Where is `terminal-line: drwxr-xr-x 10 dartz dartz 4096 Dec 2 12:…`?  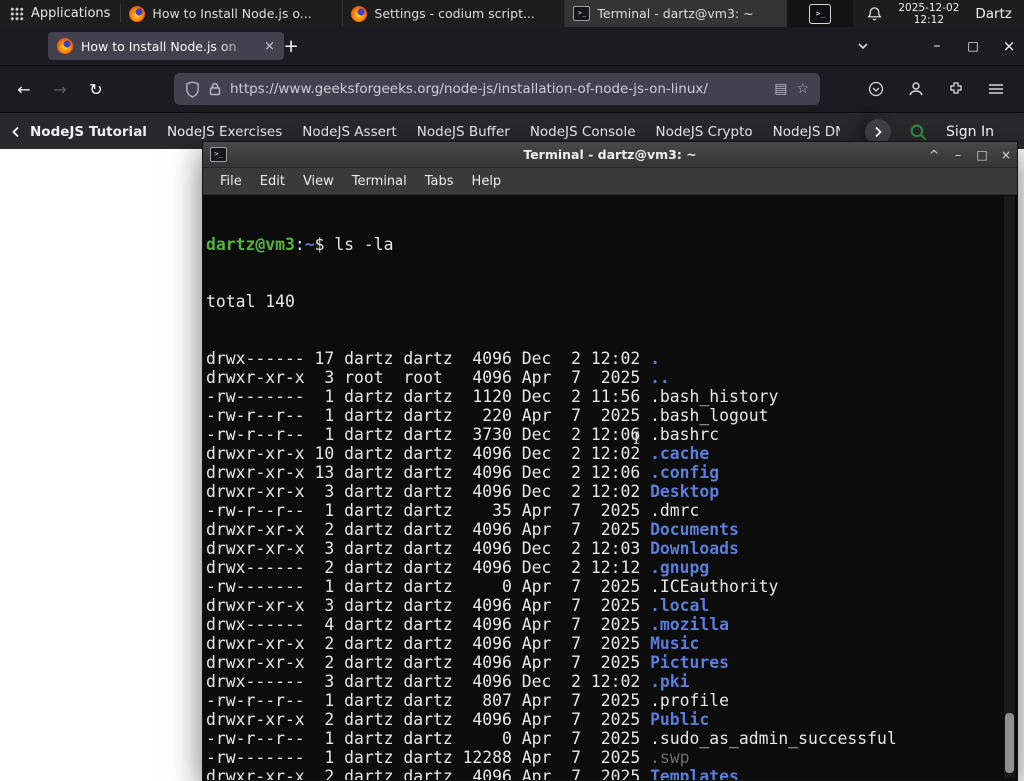
terminal-line: drwxr-xr-x 10 dartz dartz 4096 Dec 2 12:… is located at coordinates (611, 453).